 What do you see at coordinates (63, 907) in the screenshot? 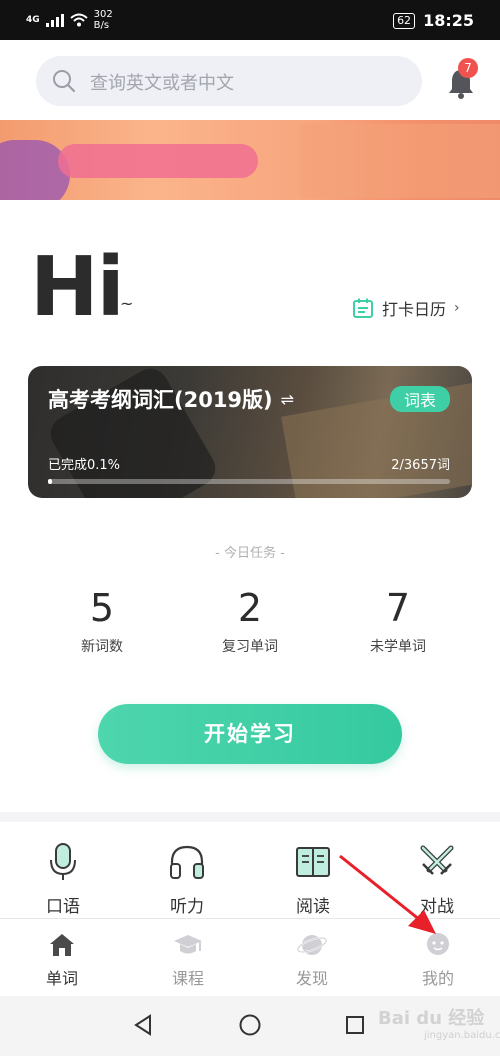
I see `feature-label: 口语` at bounding box center [63, 907].